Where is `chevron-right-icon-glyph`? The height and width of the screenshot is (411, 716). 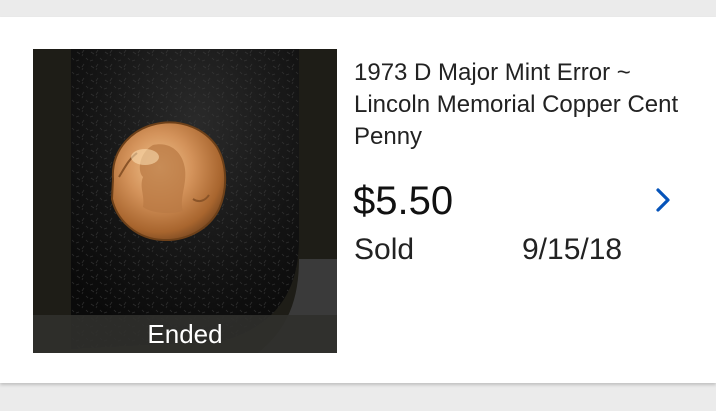
chevron-right-icon-glyph is located at coordinates (663, 200).